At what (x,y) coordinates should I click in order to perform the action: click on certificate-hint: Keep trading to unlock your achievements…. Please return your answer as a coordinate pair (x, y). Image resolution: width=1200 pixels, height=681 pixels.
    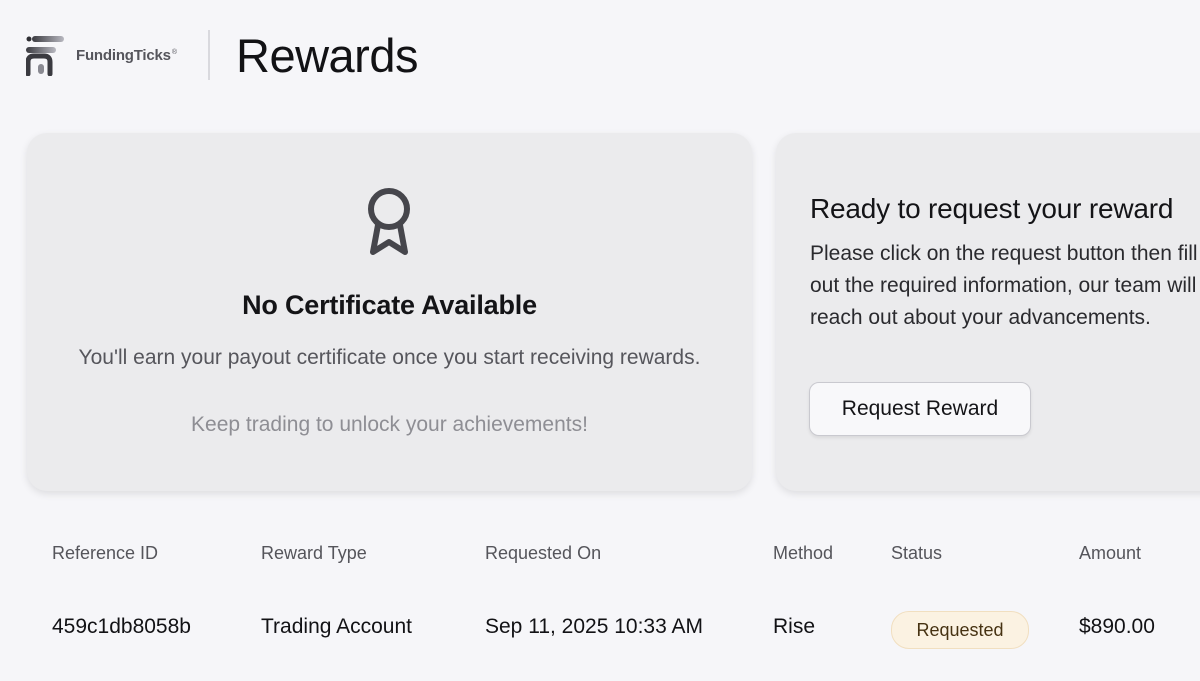
    Looking at the image, I should click on (389, 424).